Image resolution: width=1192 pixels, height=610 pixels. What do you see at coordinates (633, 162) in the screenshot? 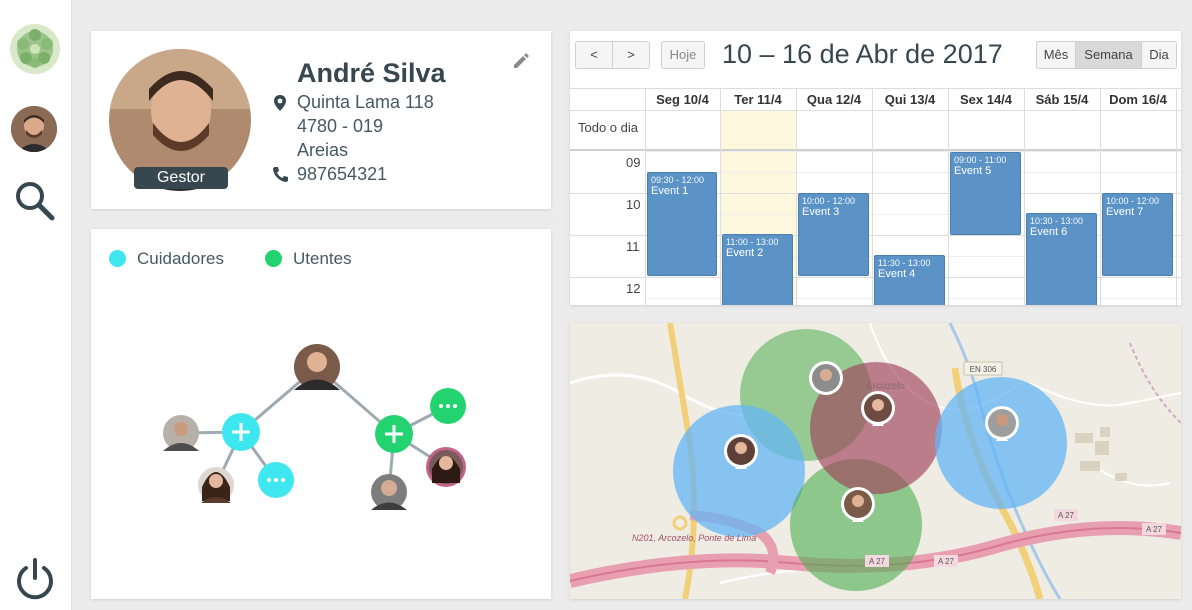
I see `hour-label-09: 09` at bounding box center [633, 162].